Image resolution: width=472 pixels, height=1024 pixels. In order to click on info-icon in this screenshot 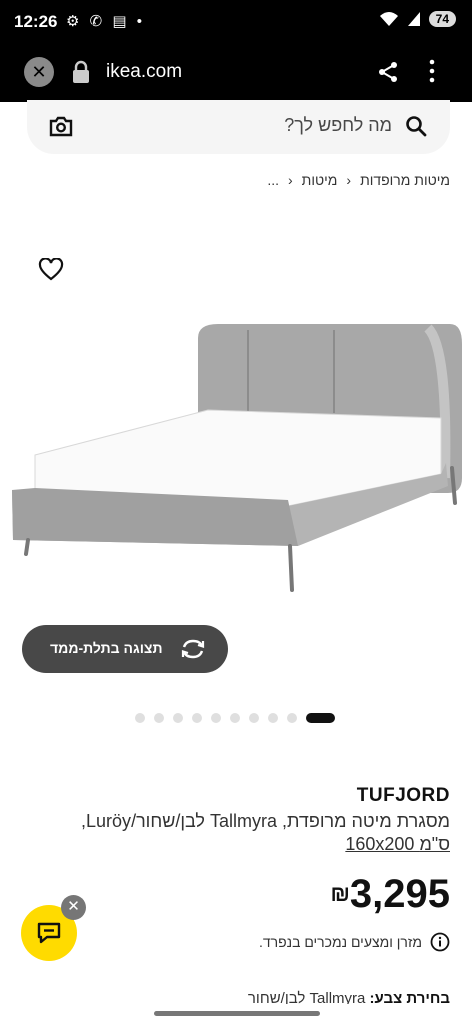, I will do `click(440, 942)`.